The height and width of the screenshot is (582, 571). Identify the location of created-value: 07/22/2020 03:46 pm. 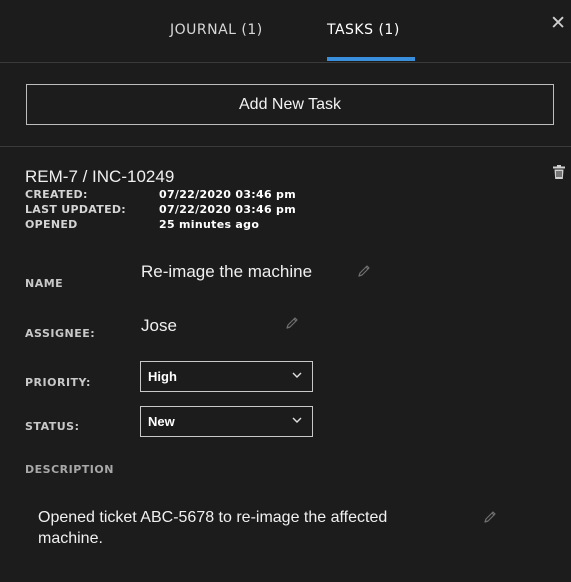
(227, 194).